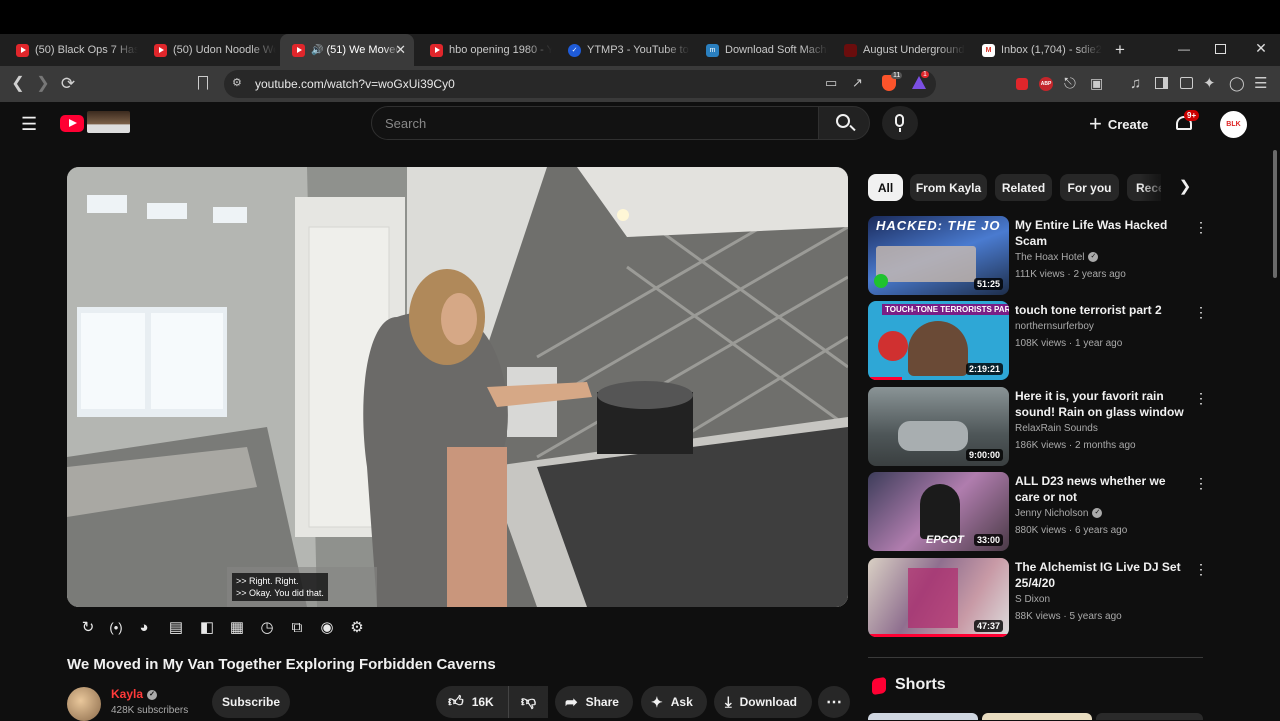  Describe the element at coordinates (1089, 187) in the screenshot. I see `chip-for-you: For you` at that location.